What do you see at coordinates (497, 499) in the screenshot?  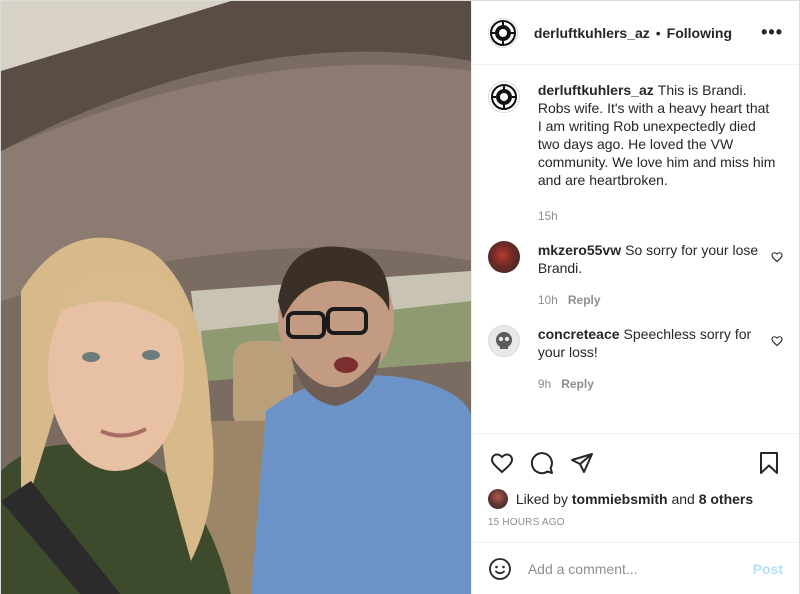 I see `liker-avatar` at bounding box center [497, 499].